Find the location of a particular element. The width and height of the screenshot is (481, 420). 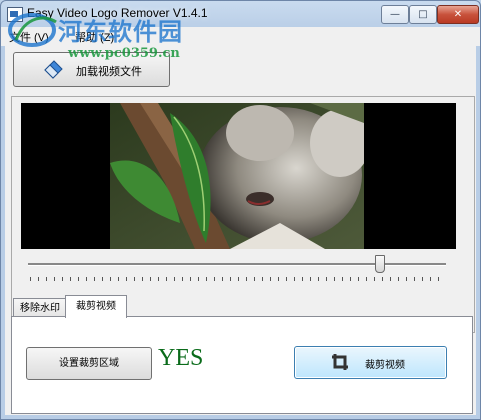

minimize-button: — is located at coordinates (395, 14).